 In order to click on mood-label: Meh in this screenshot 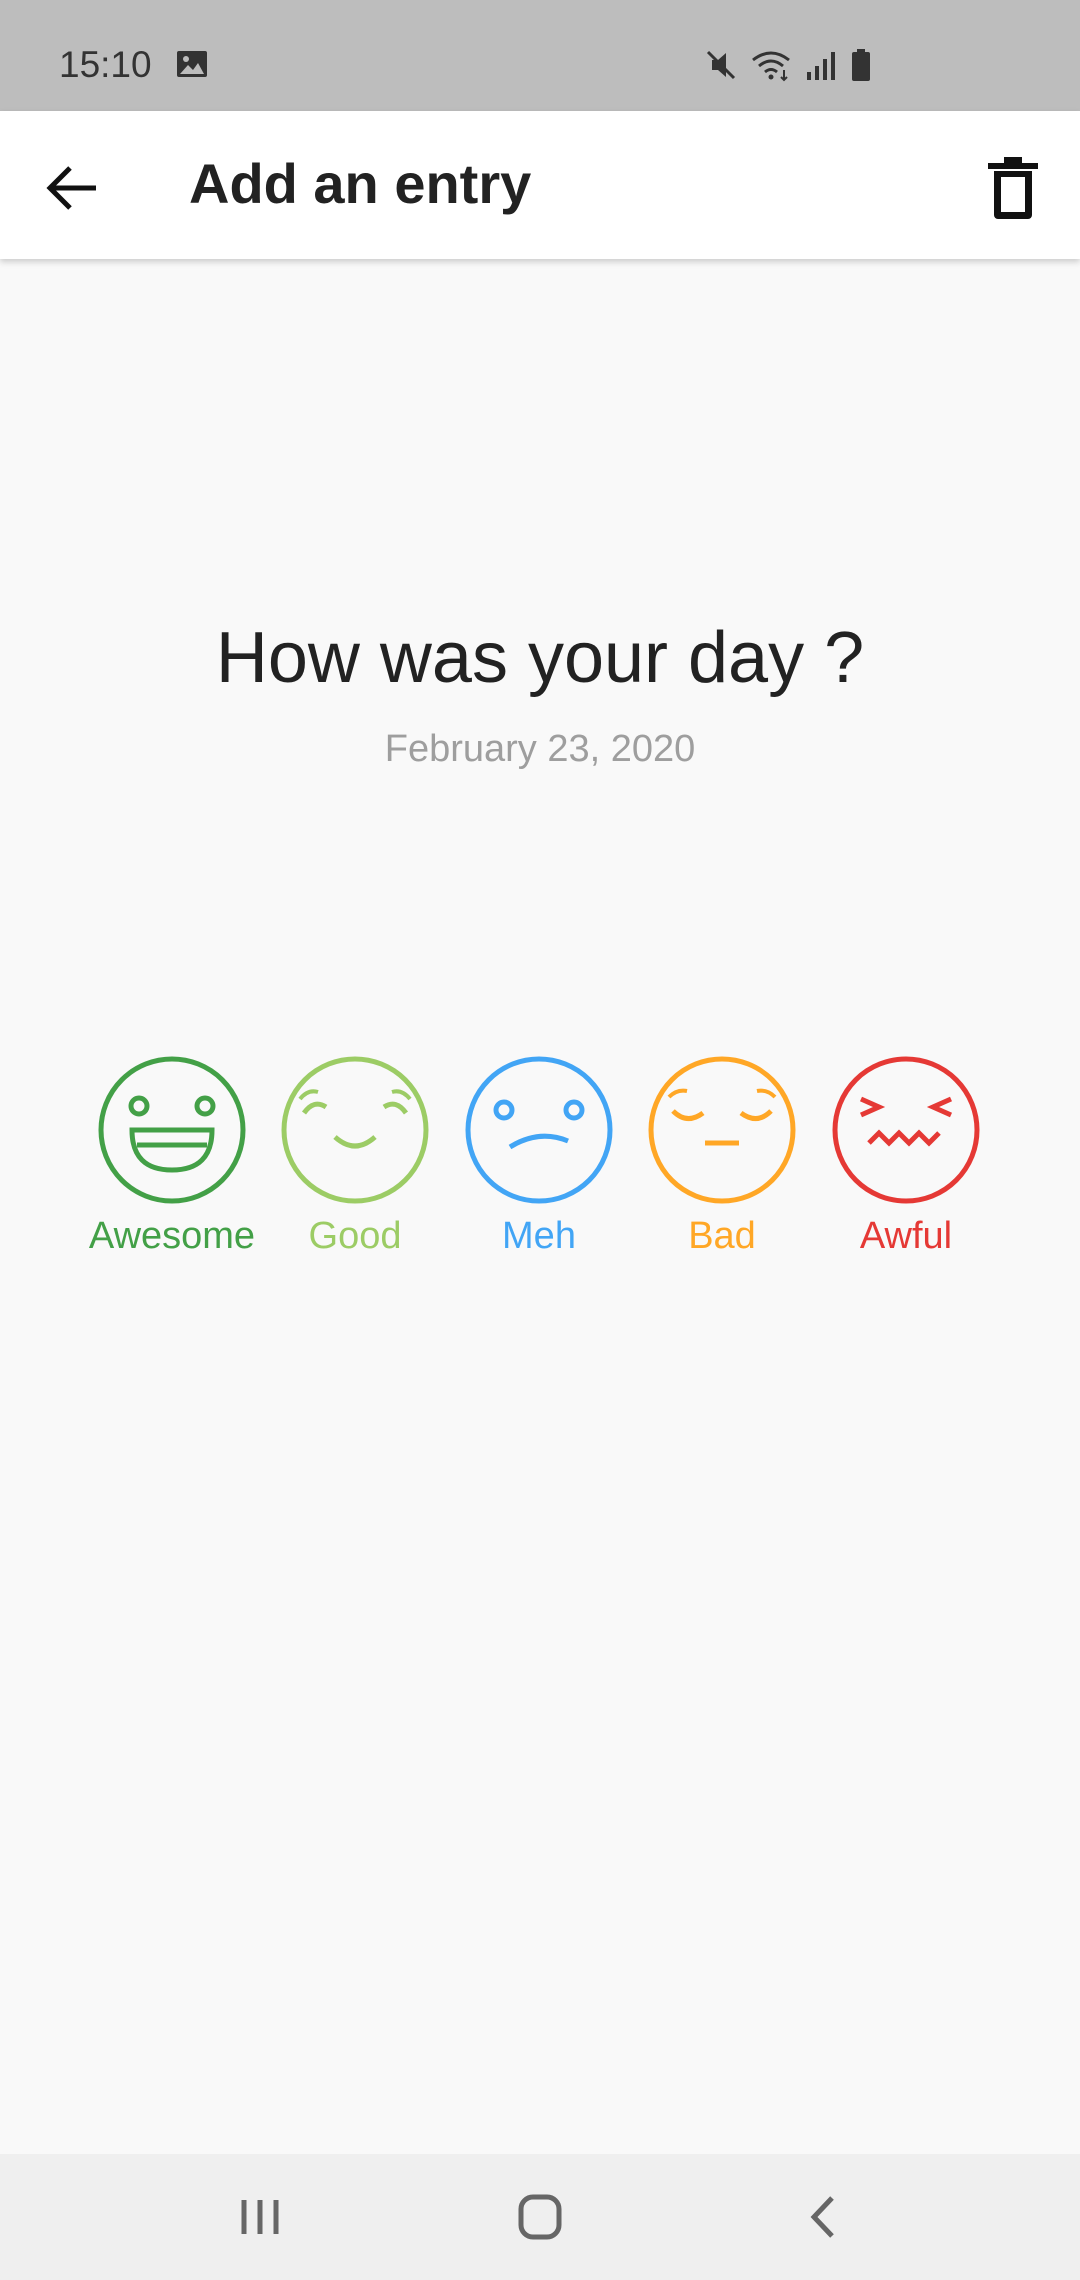, I will do `click(539, 1236)`.